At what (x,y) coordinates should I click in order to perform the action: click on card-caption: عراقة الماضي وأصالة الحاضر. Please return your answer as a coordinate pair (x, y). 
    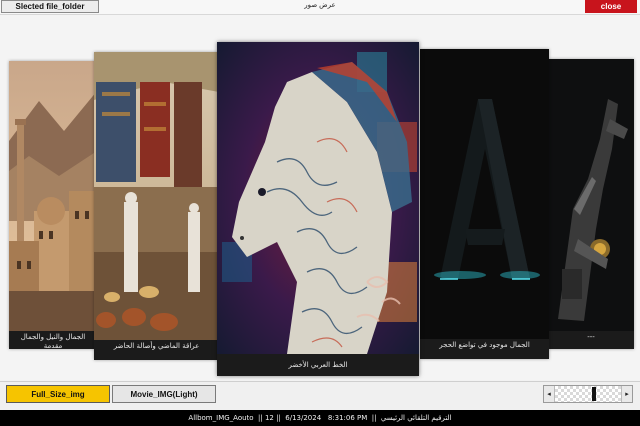
    Looking at the image, I should click on (156, 346).